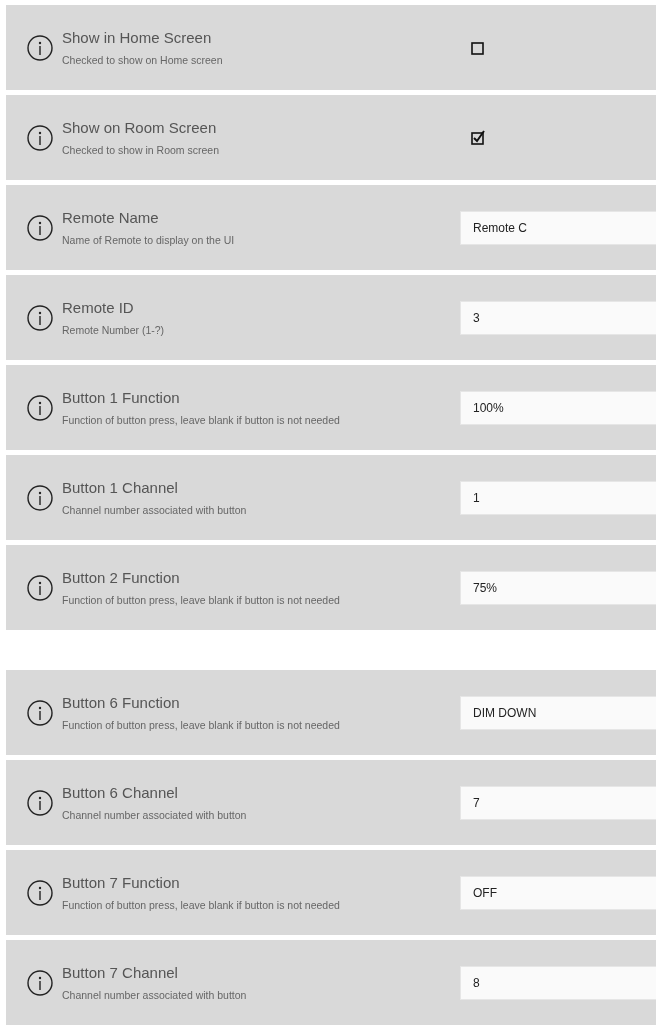 This screenshot has width=656, height=1036. What do you see at coordinates (121, 397) in the screenshot?
I see `setting-title: Button 1 Function` at bounding box center [121, 397].